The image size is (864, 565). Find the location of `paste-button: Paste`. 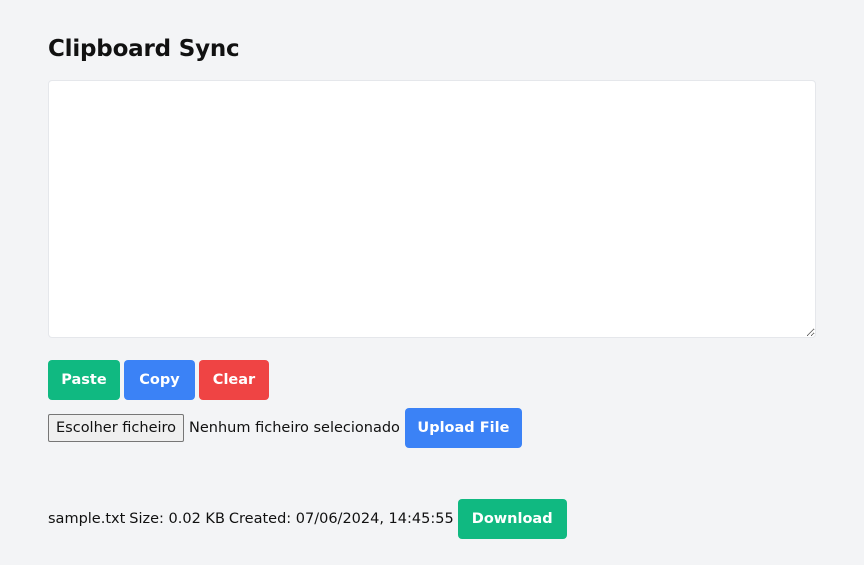

paste-button: Paste is located at coordinates (84, 380).